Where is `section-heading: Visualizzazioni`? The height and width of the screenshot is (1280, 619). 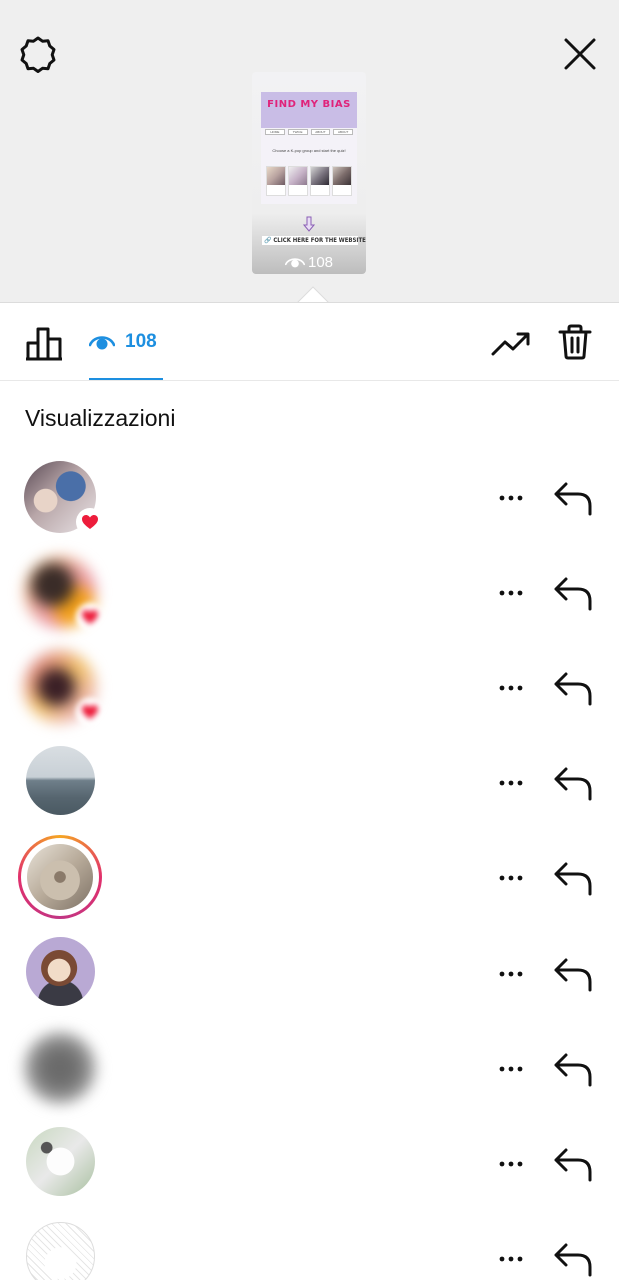
section-heading: Visualizzazioni is located at coordinates (100, 418).